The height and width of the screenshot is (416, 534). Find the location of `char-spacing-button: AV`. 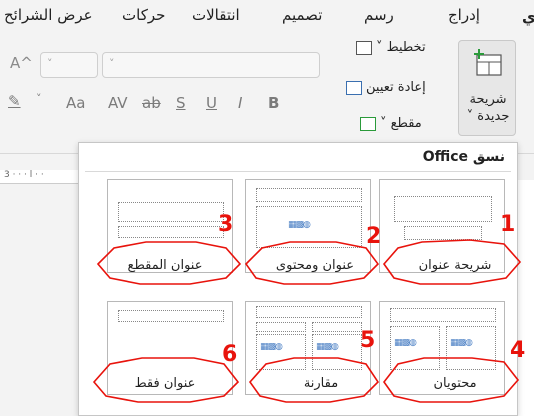

char-spacing-button: AV is located at coordinates (118, 103).